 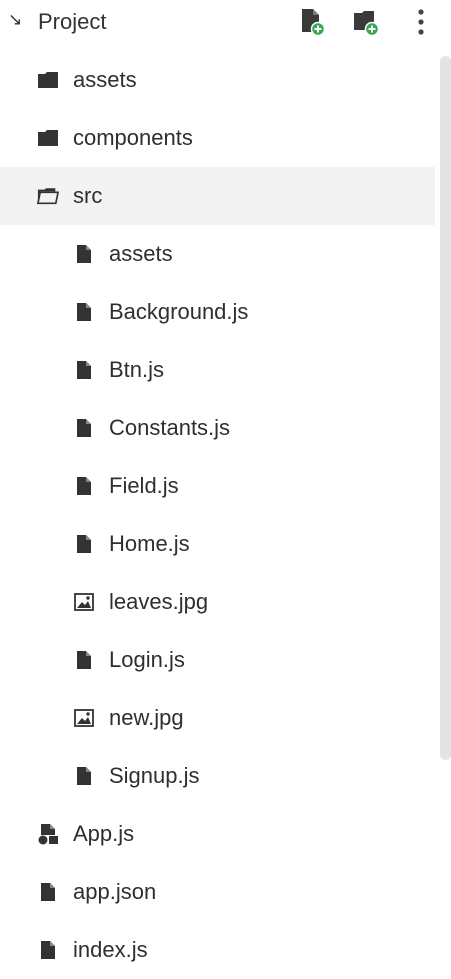 I want to click on tree-item: App.js, so click(x=217, y=834).